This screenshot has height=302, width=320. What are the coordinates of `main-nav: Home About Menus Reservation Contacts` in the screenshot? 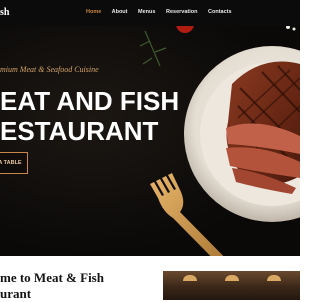 It's located at (163, 12).